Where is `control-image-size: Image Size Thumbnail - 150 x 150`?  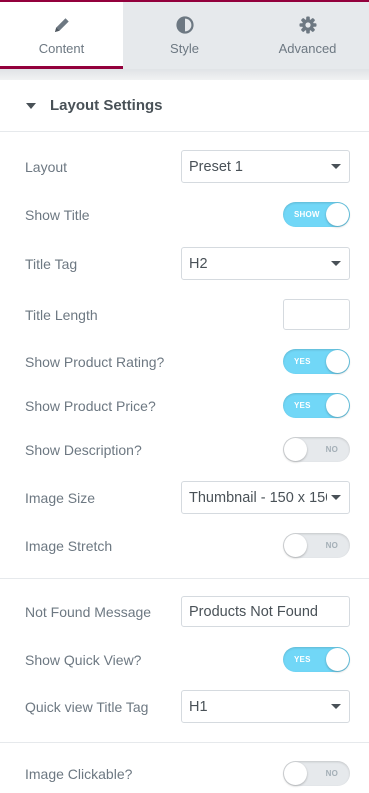
control-image-size: Image Size Thumbnail - 150 x 150 is located at coordinates (187, 497).